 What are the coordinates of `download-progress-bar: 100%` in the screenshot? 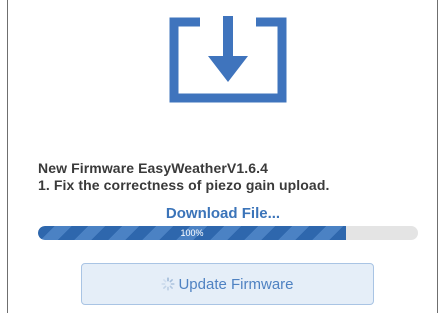 It's located at (228, 233).